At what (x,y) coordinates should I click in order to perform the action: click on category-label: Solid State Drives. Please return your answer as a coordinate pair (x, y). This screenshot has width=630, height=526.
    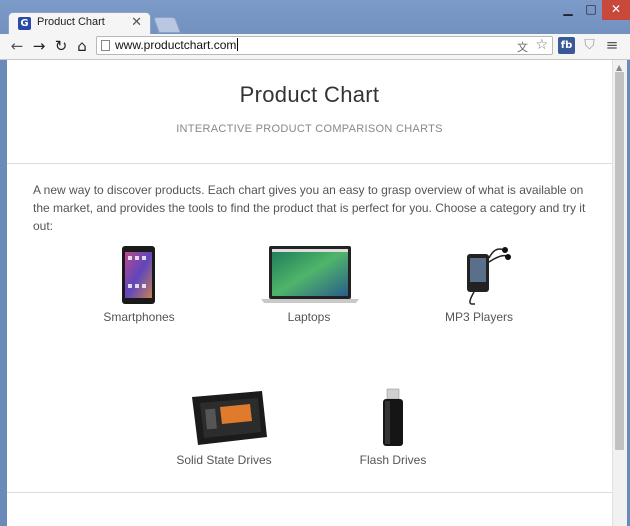
    Looking at the image, I should click on (224, 460).